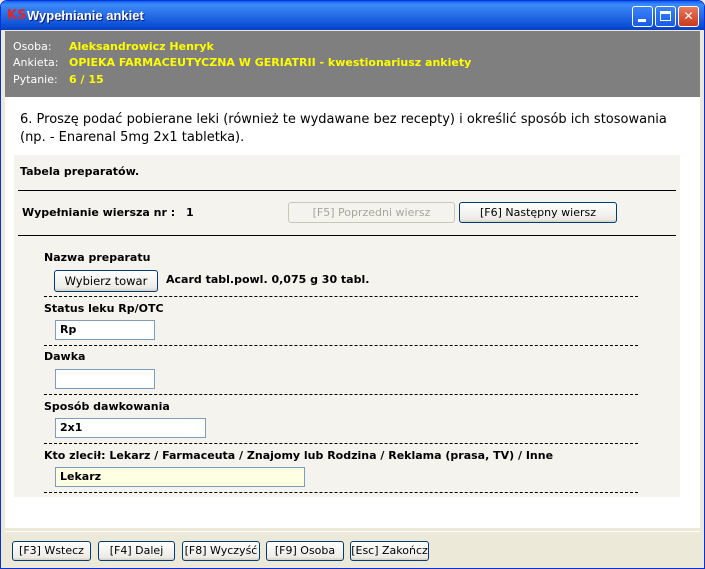  What do you see at coordinates (36, 62) in the screenshot?
I see `survey-label: Ankieta:` at bounding box center [36, 62].